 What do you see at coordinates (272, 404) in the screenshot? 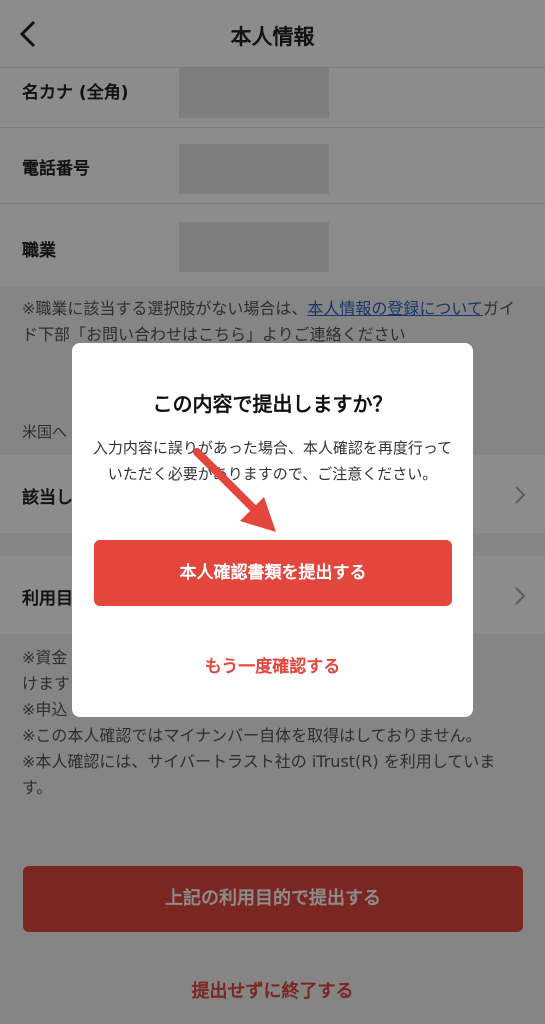
I see `dialog-title: この内容で提出しますか？` at bounding box center [272, 404].